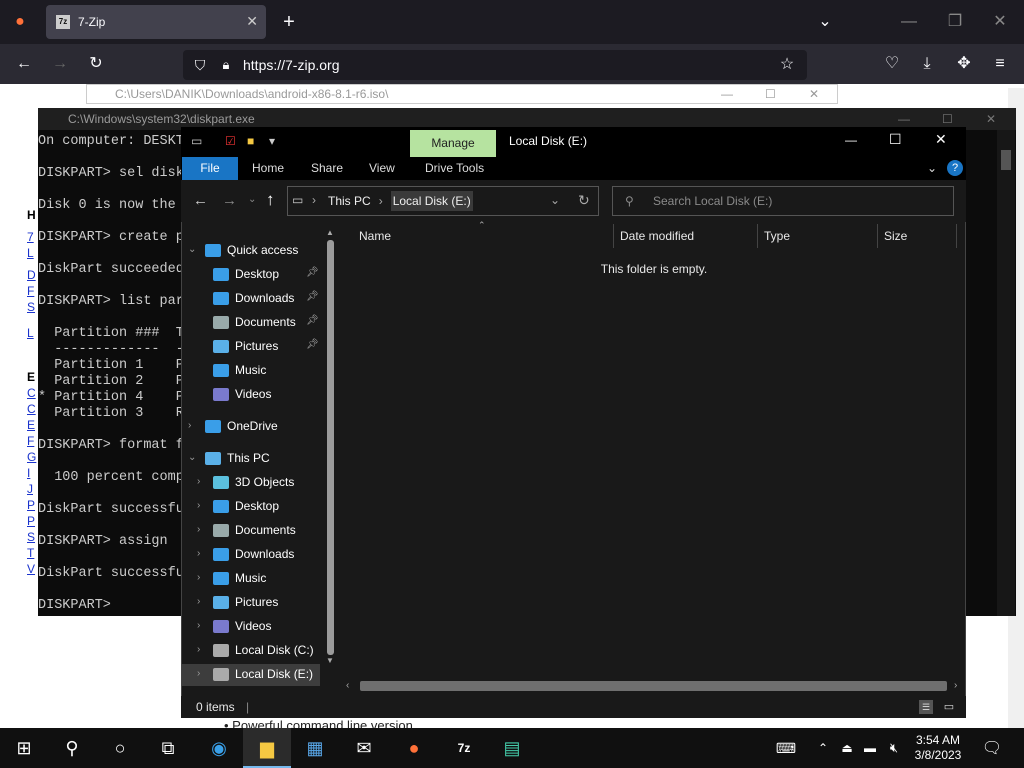 This screenshot has width=1024, height=768. Describe the element at coordinates (245, 602) in the screenshot. I see `nav-pc-item: Pictures` at that location.